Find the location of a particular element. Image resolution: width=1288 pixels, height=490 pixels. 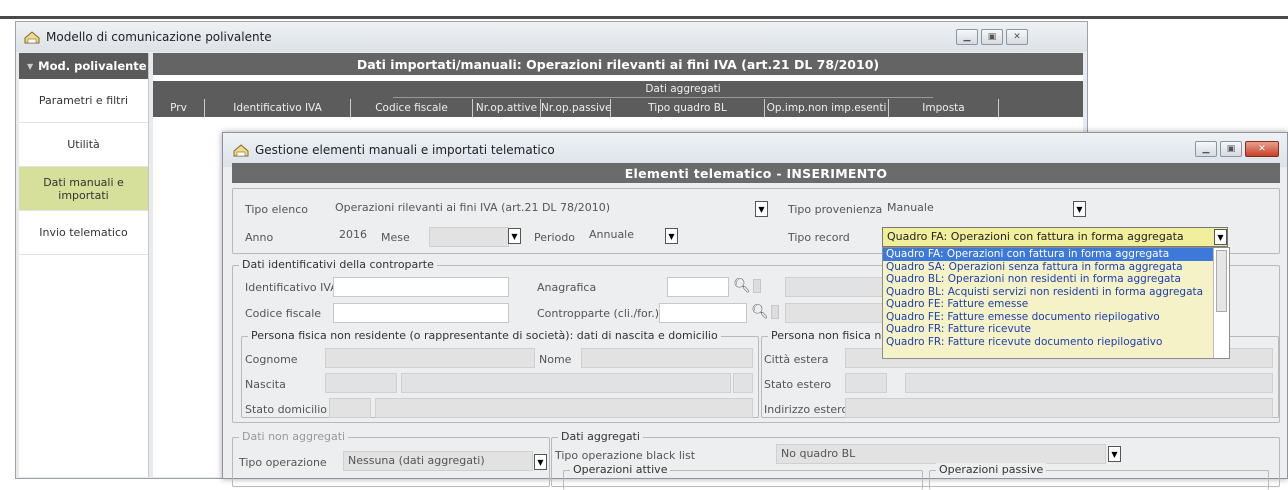

tipo-provenienza-field: Manuale is located at coordinates (981, 209).